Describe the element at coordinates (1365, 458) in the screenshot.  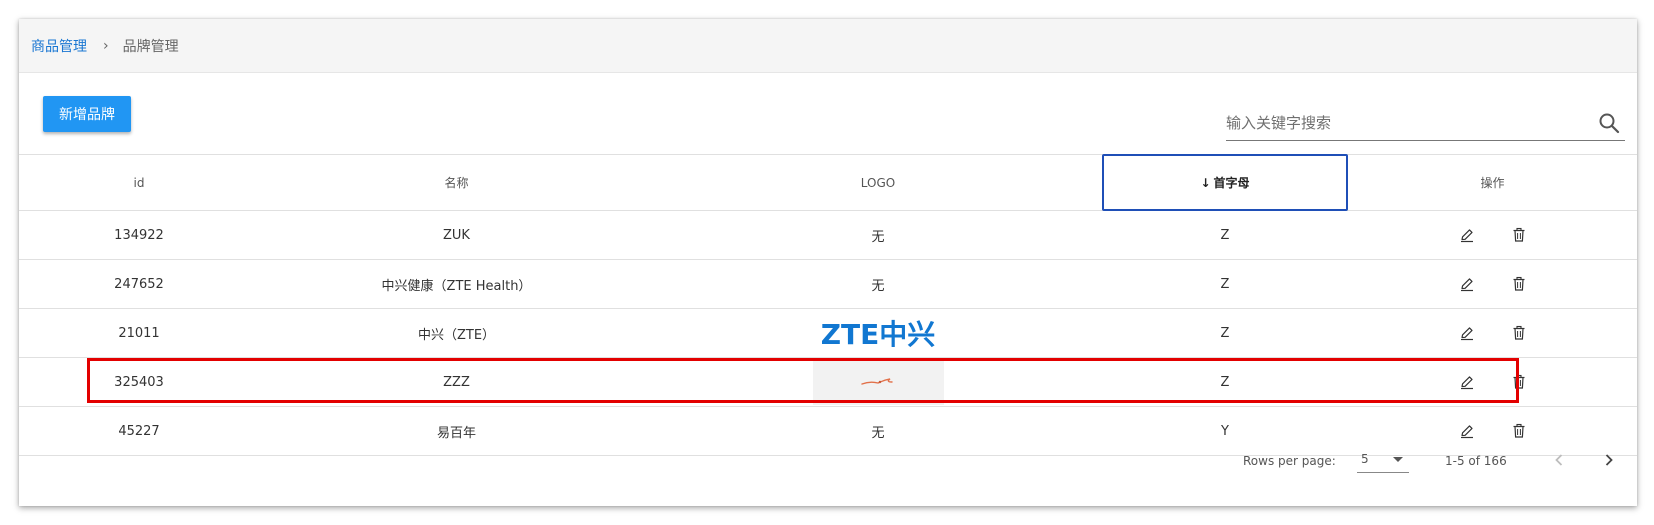
I see `rows-per-page-value: 5` at that location.